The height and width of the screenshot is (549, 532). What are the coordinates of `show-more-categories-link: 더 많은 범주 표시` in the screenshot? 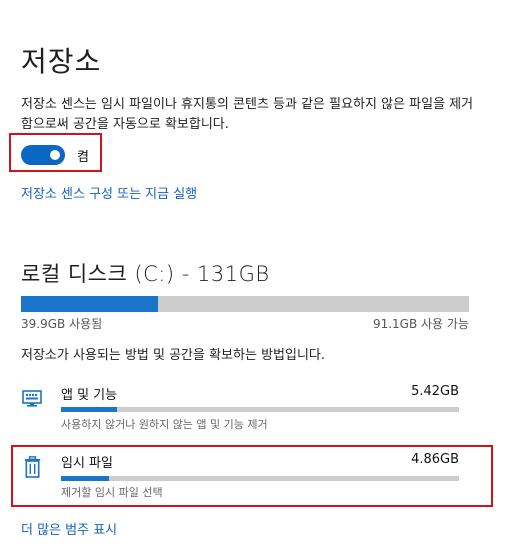 It's located at (69, 528).